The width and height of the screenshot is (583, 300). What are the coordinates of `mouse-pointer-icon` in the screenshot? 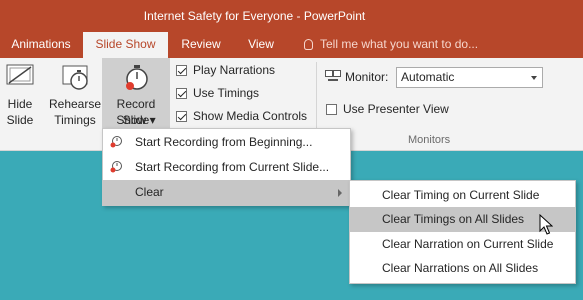 It's located at (546, 224).